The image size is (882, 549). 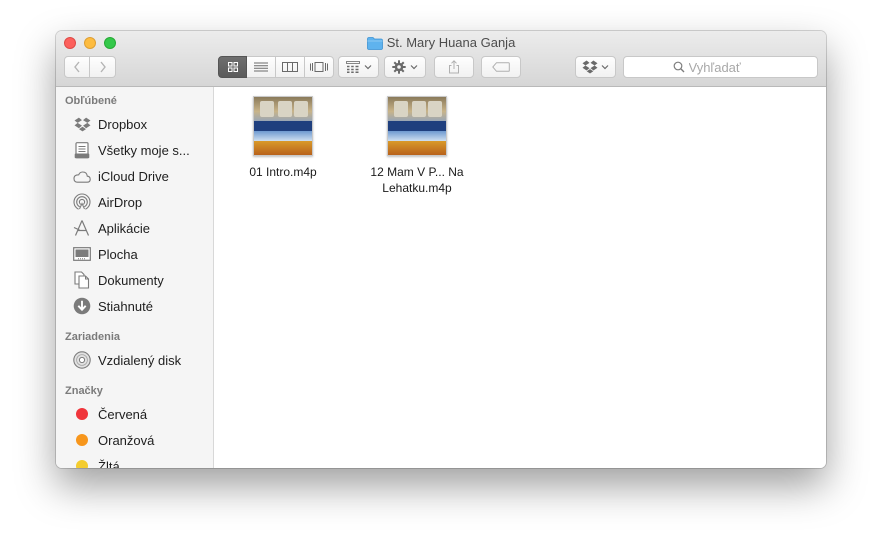 I want to click on sidebar-item-label: Žltá, so click(x=109, y=463).